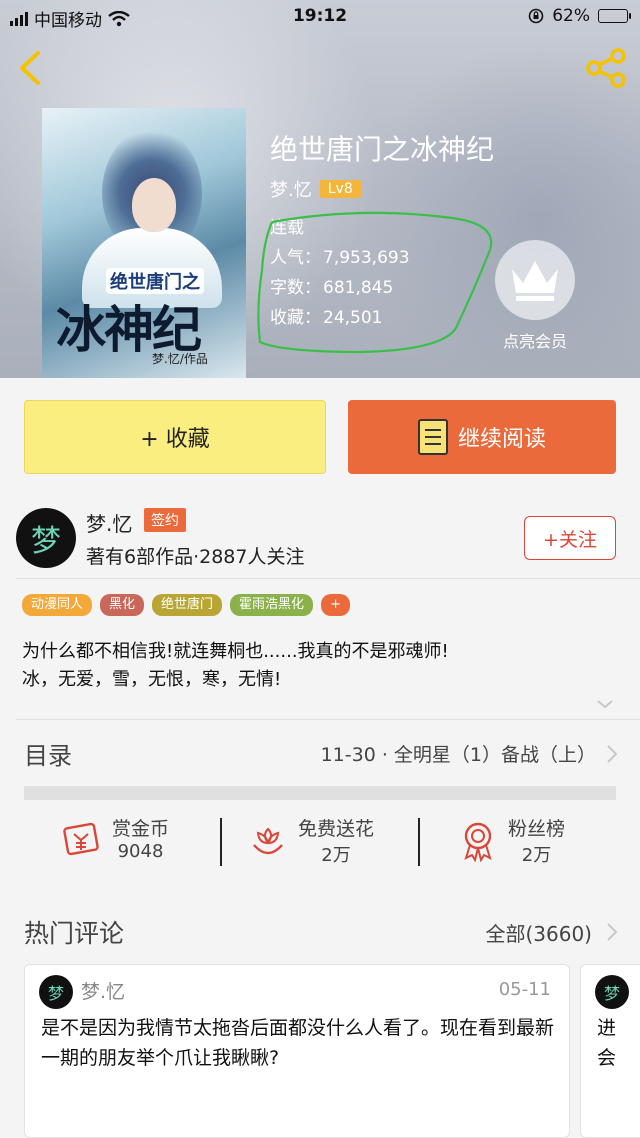 The image size is (640, 1138). I want to click on tag: 黑化, so click(122, 605).